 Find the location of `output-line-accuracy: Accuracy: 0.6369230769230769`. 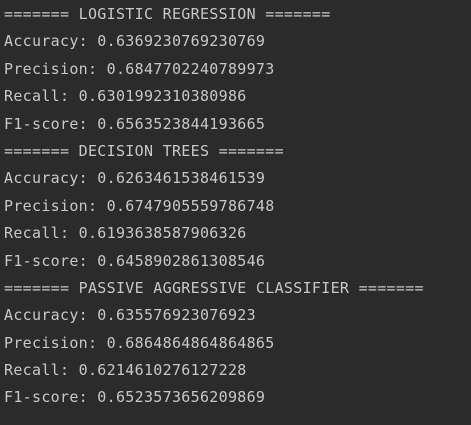

output-line-accuracy: Accuracy: 0.6369230769230769 is located at coordinates (135, 41).